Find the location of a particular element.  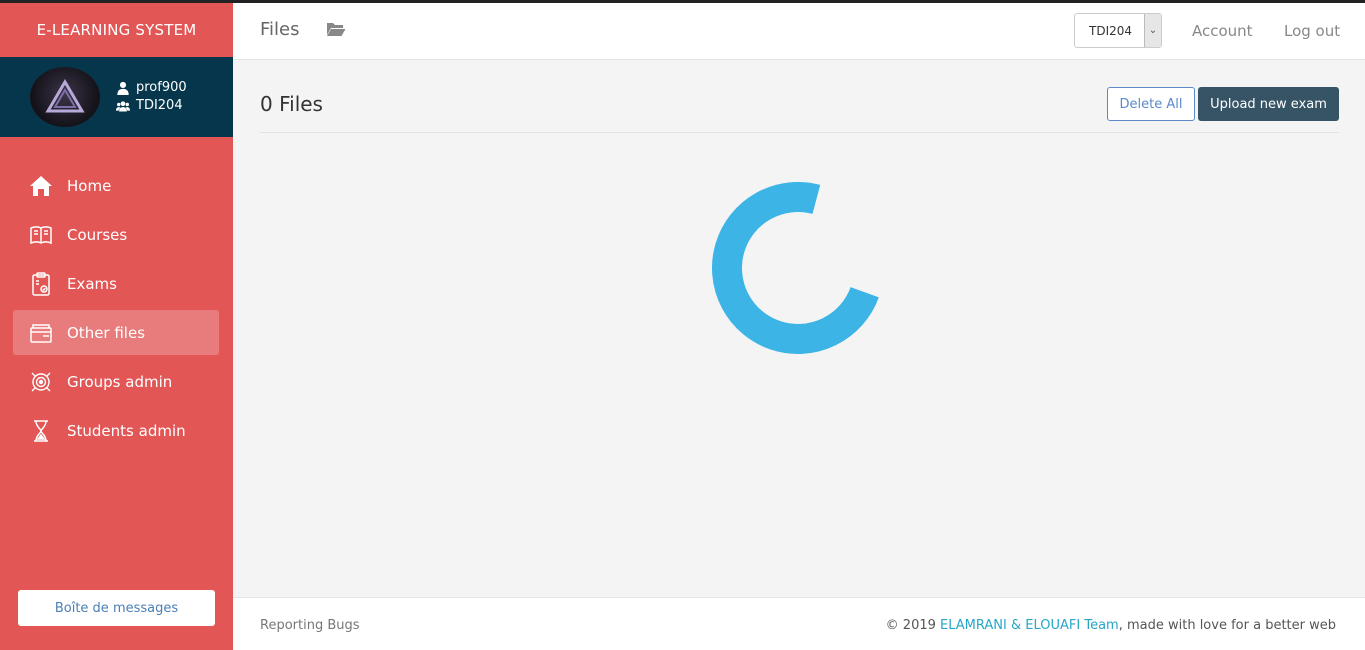

user-panel: prof900 TDI204 is located at coordinates (116, 97).